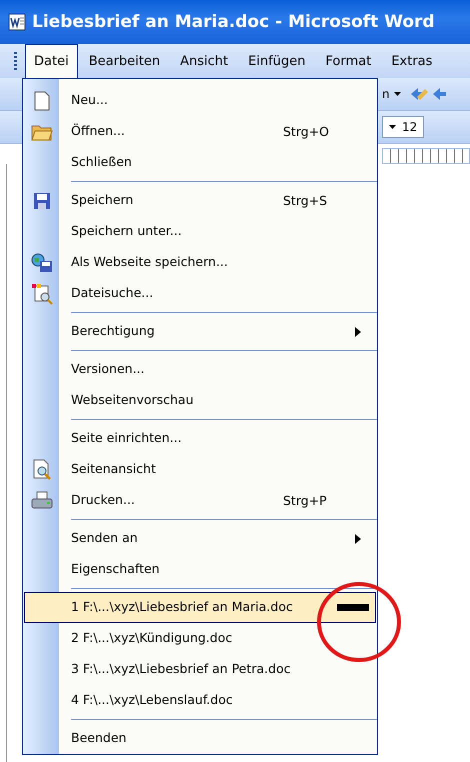  I want to click on printer-icon, so click(42, 500).